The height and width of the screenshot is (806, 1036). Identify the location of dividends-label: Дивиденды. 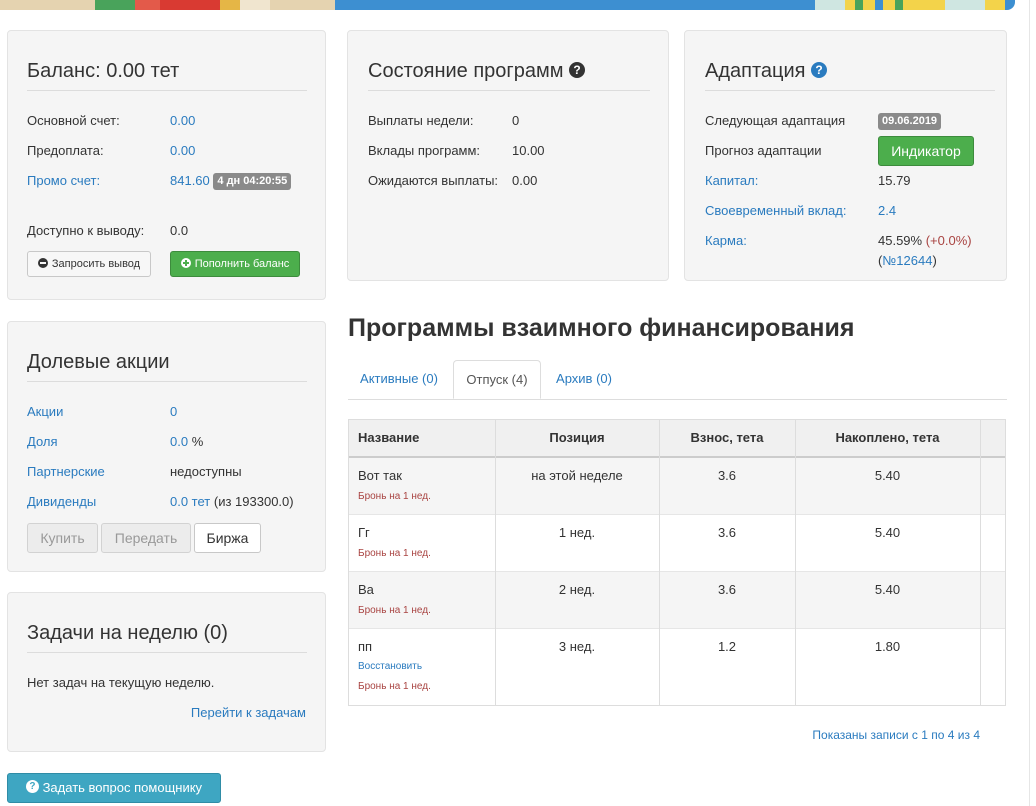
(61, 502).